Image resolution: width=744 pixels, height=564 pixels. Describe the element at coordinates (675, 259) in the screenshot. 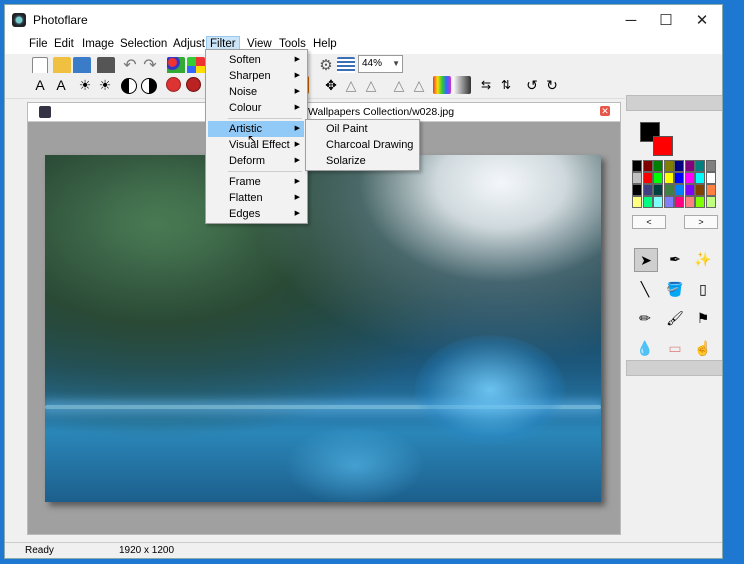

I see `eyedropper-tool-icon: ✒` at that location.